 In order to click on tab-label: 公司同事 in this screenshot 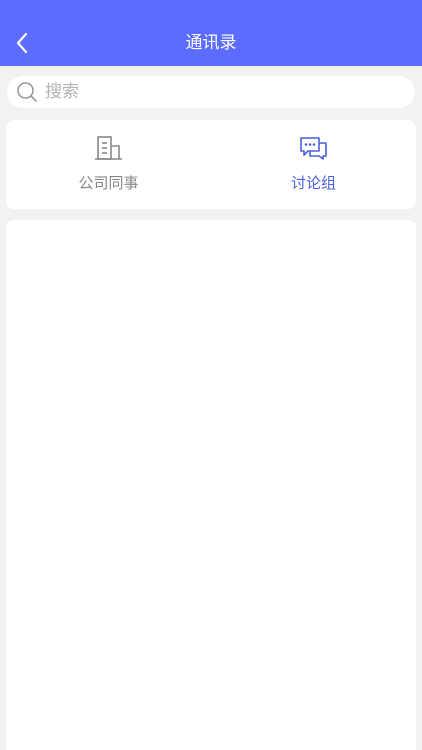, I will do `click(108, 183)`.